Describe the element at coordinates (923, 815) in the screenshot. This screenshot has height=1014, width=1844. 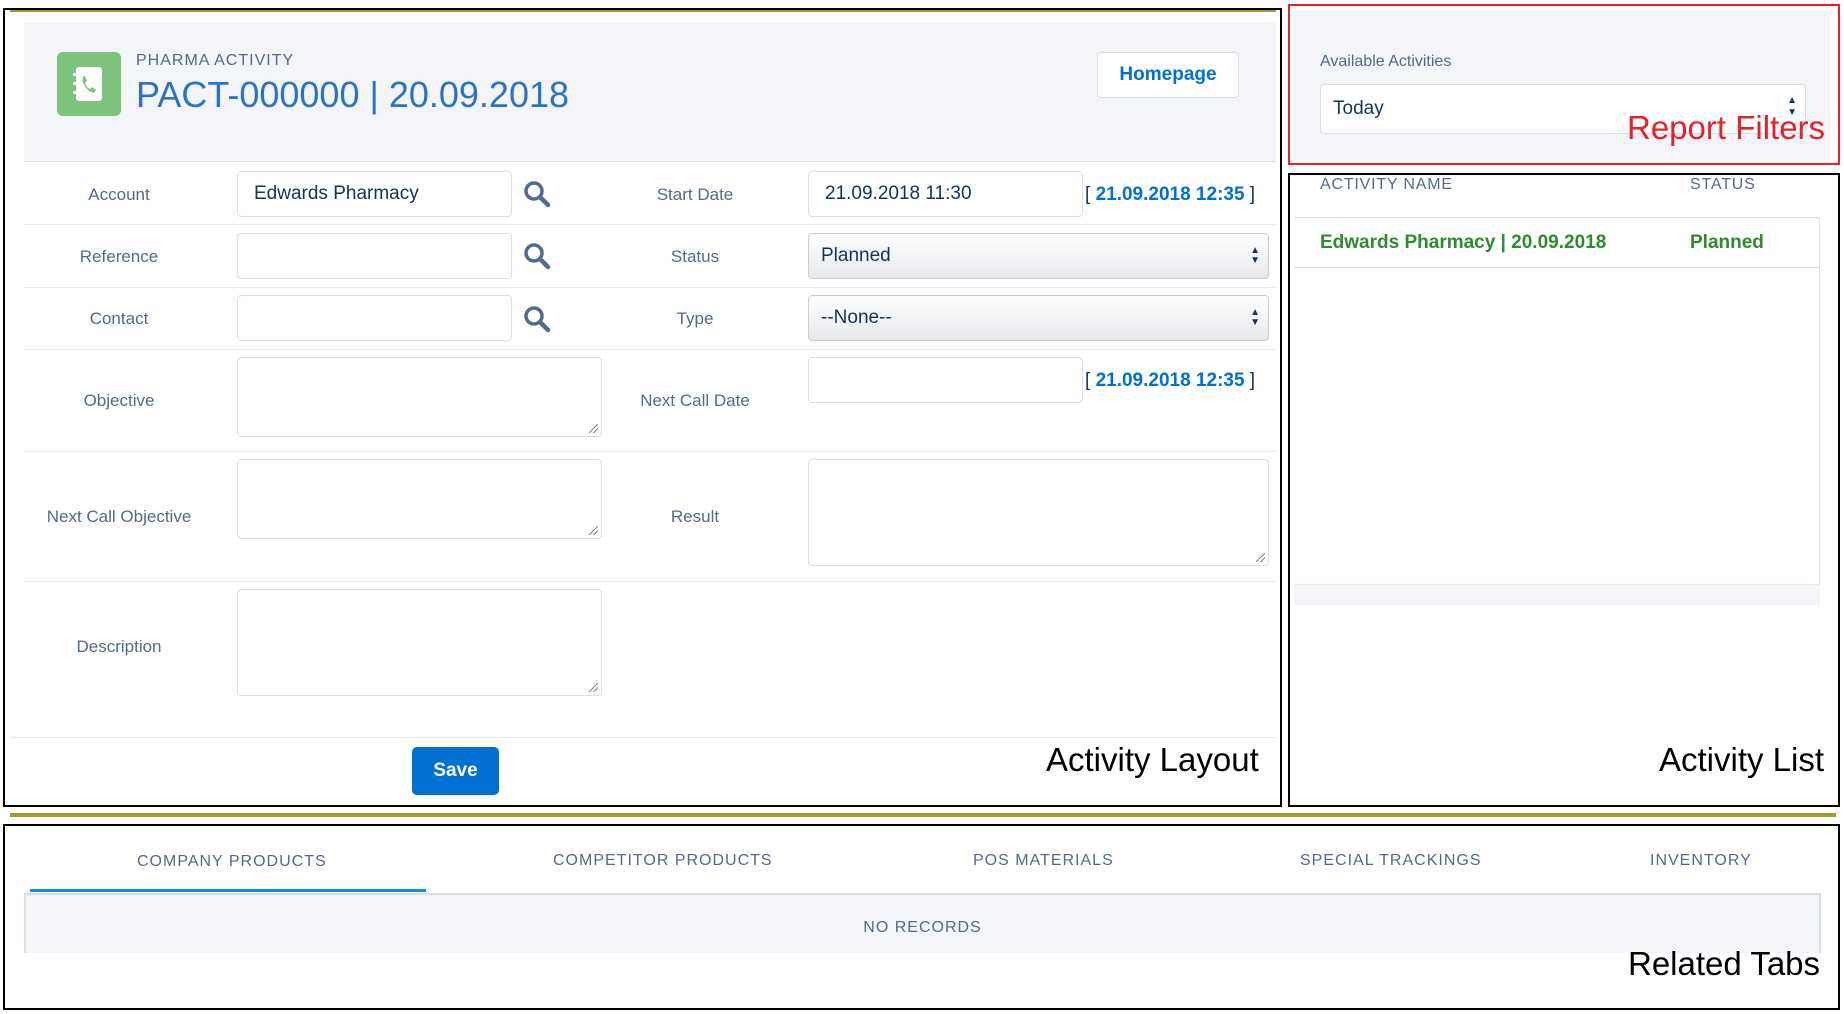
I see `middle-divider` at that location.